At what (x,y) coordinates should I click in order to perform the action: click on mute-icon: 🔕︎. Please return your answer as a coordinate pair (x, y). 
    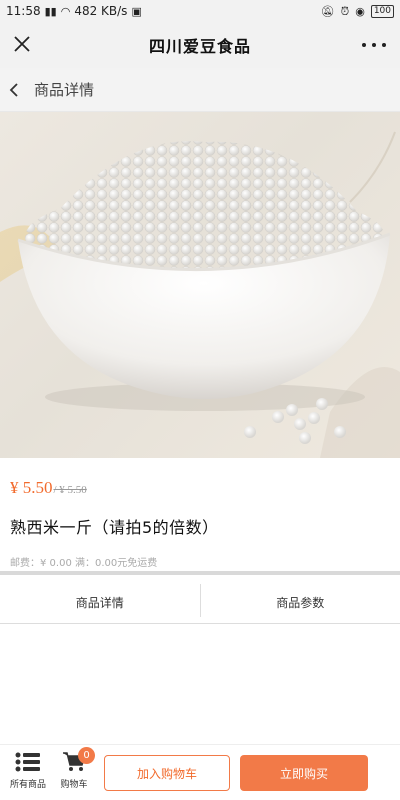
    Looking at the image, I should click on (327, 11).